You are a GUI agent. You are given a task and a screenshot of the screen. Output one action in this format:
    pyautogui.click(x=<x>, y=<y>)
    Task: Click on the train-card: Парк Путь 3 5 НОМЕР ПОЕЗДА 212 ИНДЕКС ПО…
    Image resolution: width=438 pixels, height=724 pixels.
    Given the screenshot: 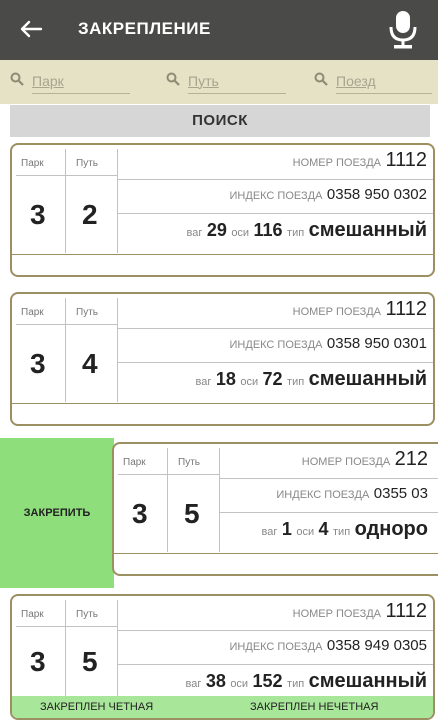 What is the action you would take?
    pyautogui.click(x=275, y=509)
    